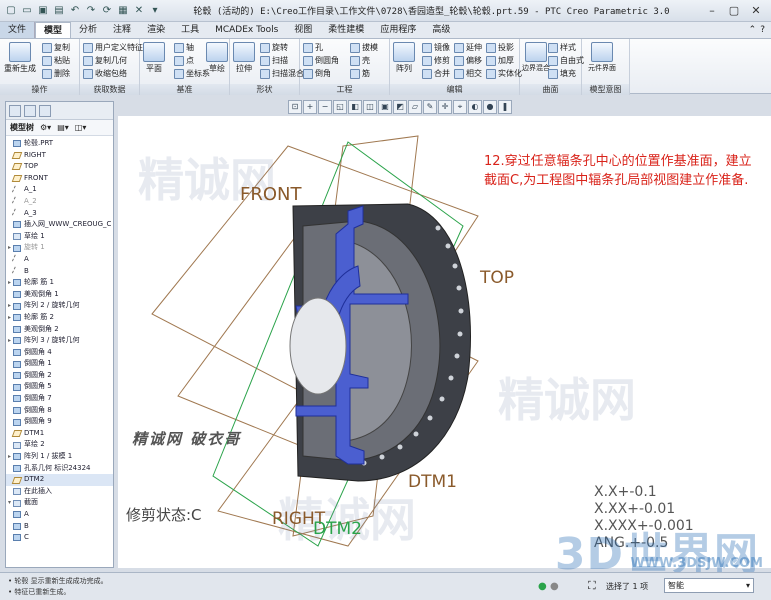 The width and height of the screenshot is (771, 600). Describe the element at coordinates (321, 60) in the screenshot. I see `round-button: 倒圆角` at that location.